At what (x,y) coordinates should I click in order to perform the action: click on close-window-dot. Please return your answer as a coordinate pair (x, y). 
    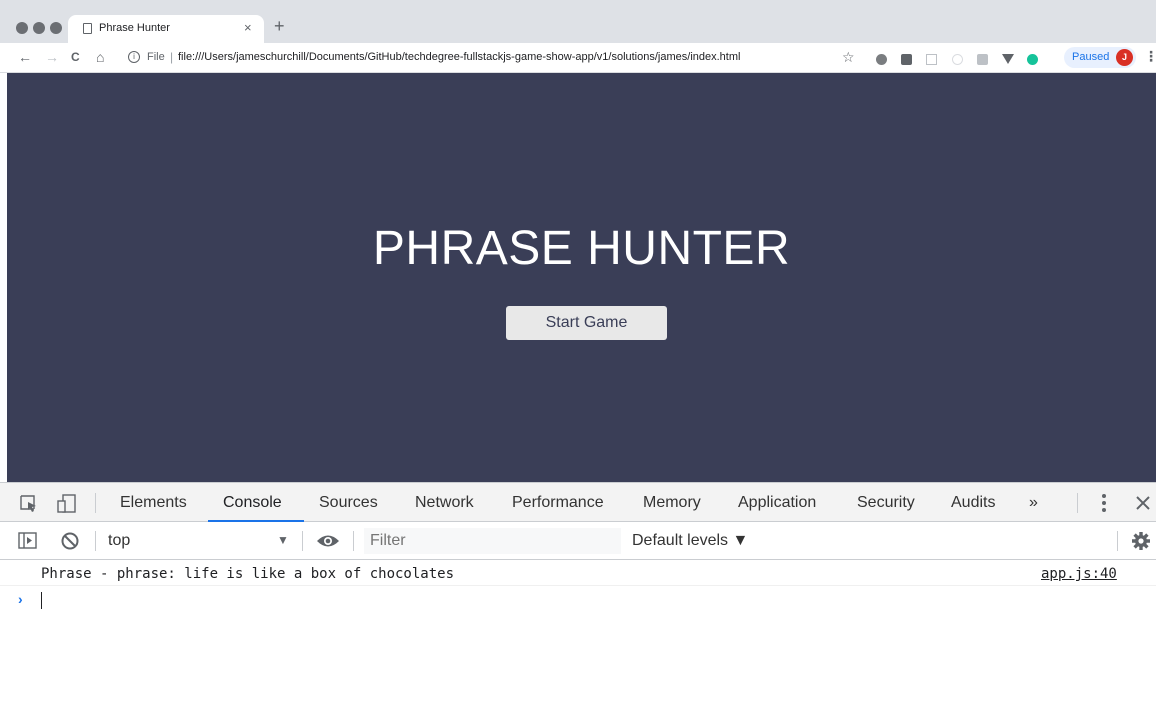
    Looking at the image, I should click on (22, 28).